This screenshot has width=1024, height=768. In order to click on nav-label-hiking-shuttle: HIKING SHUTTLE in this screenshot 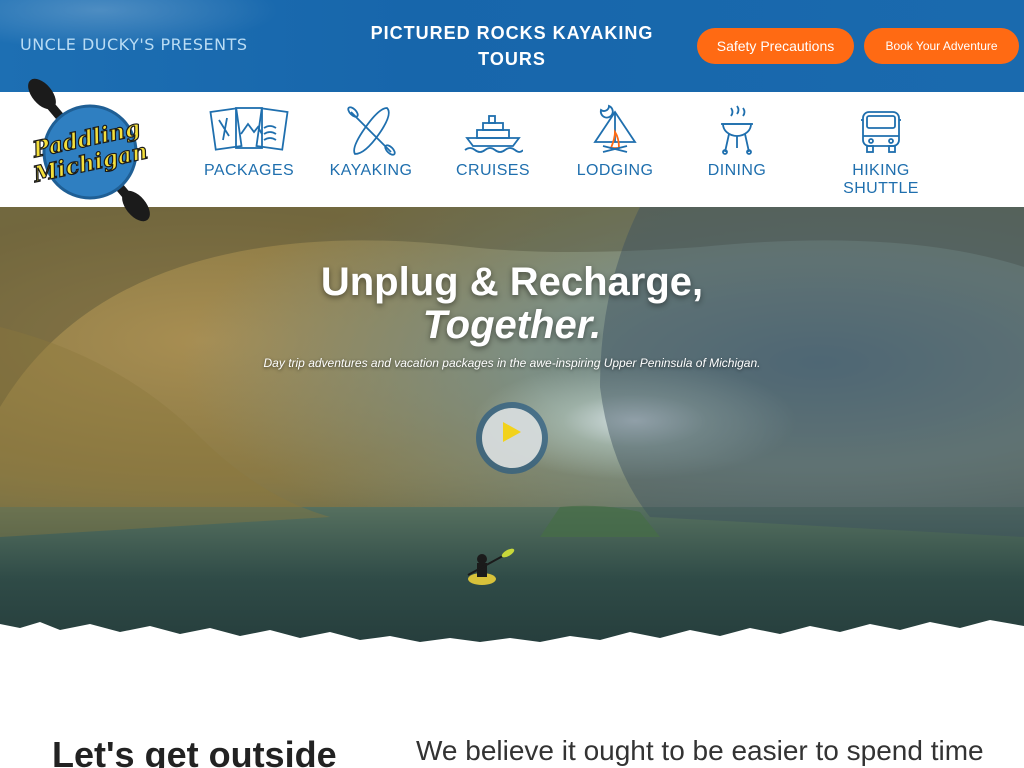, I will do `click(881, 179)`.